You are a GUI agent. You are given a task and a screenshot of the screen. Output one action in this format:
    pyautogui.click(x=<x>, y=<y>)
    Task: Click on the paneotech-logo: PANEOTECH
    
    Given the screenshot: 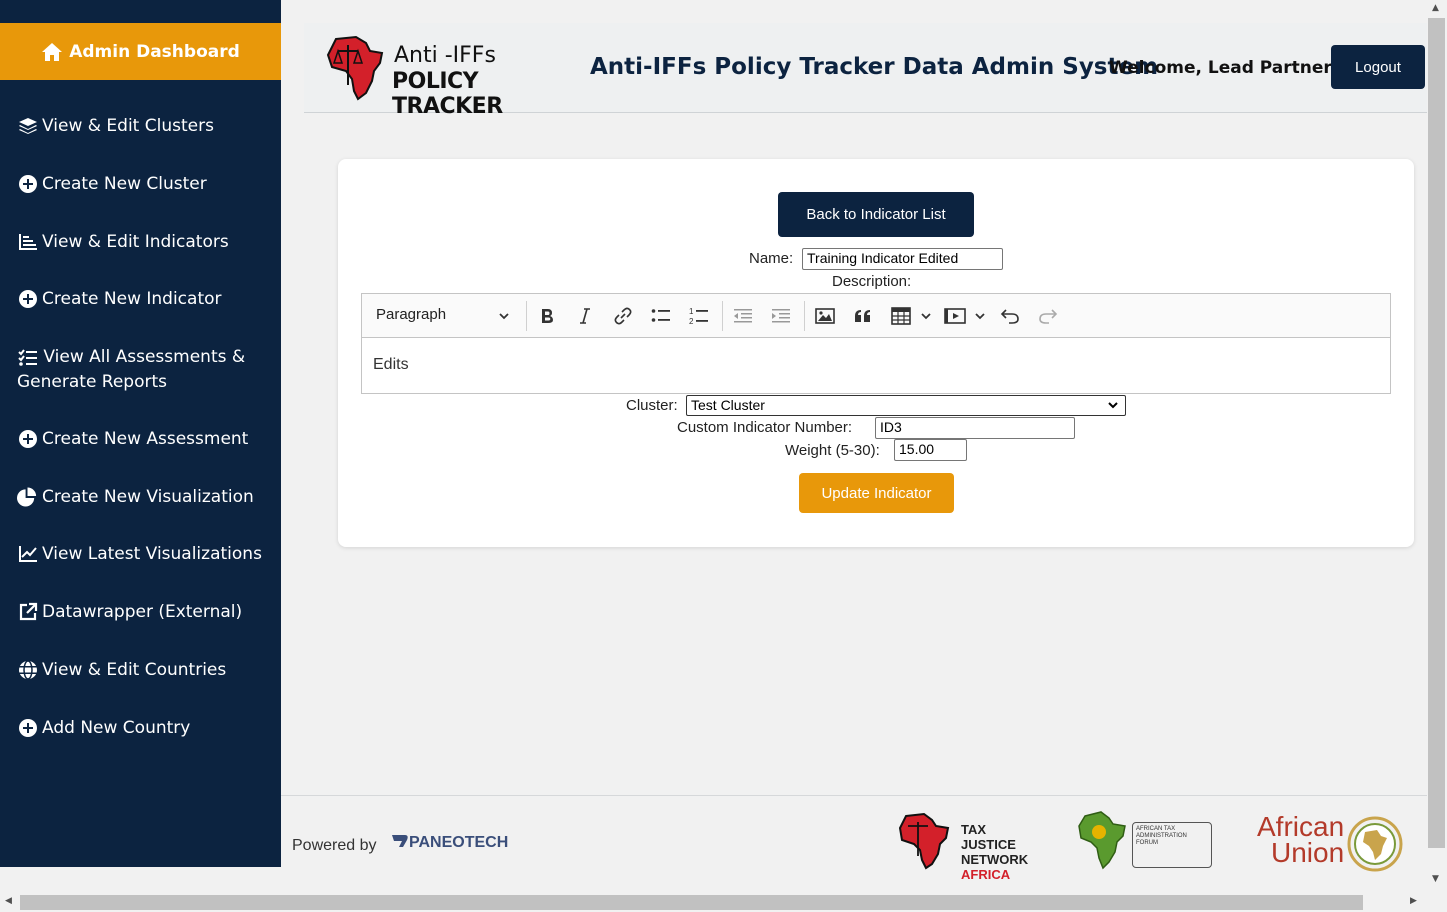 What is the action you would take?
    pyautogui.click(x=449, y=842)
    